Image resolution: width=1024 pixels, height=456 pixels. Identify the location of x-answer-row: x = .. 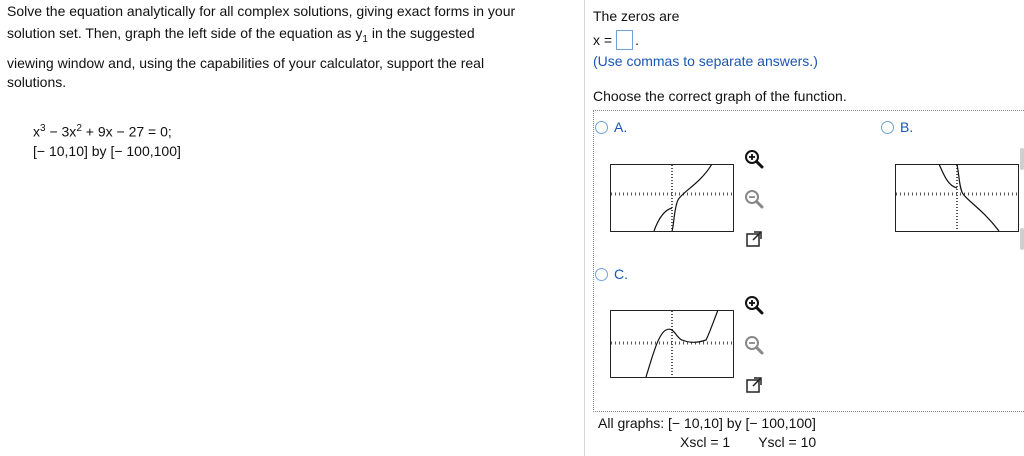
(616, 40).